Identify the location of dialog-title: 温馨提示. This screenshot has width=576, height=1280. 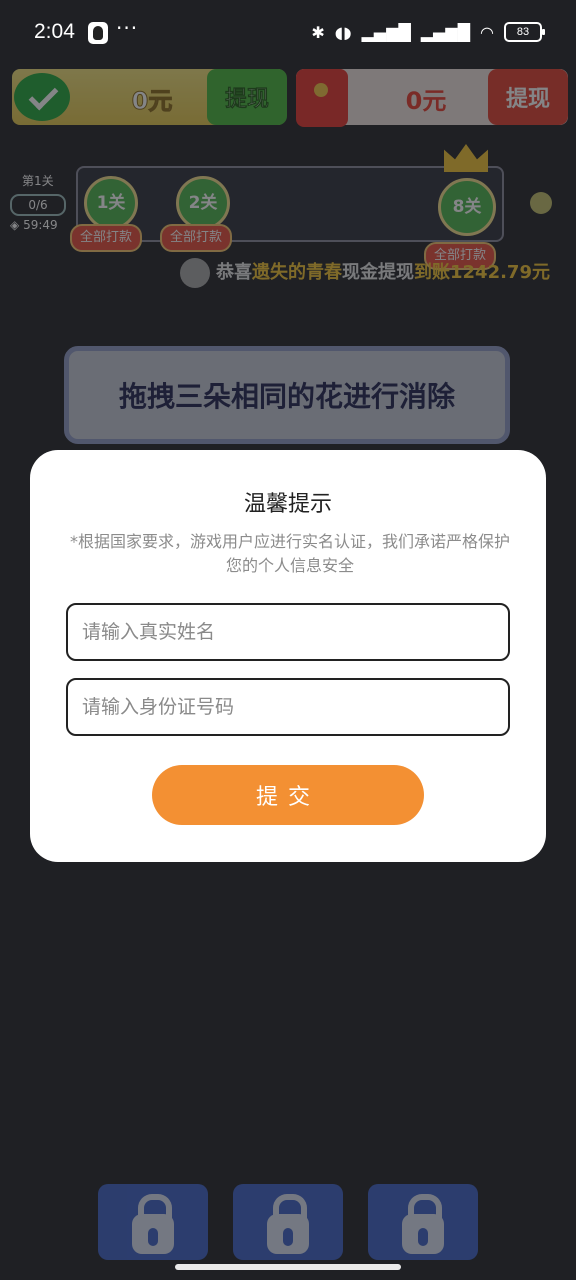
(287, 504).